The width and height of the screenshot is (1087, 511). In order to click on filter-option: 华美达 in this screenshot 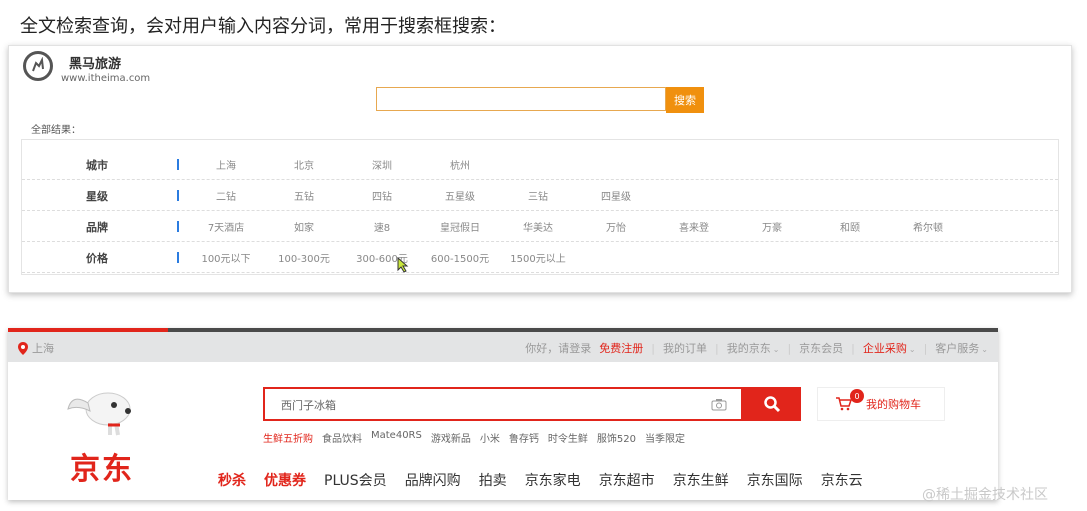, I will do `click(538, 226)`.